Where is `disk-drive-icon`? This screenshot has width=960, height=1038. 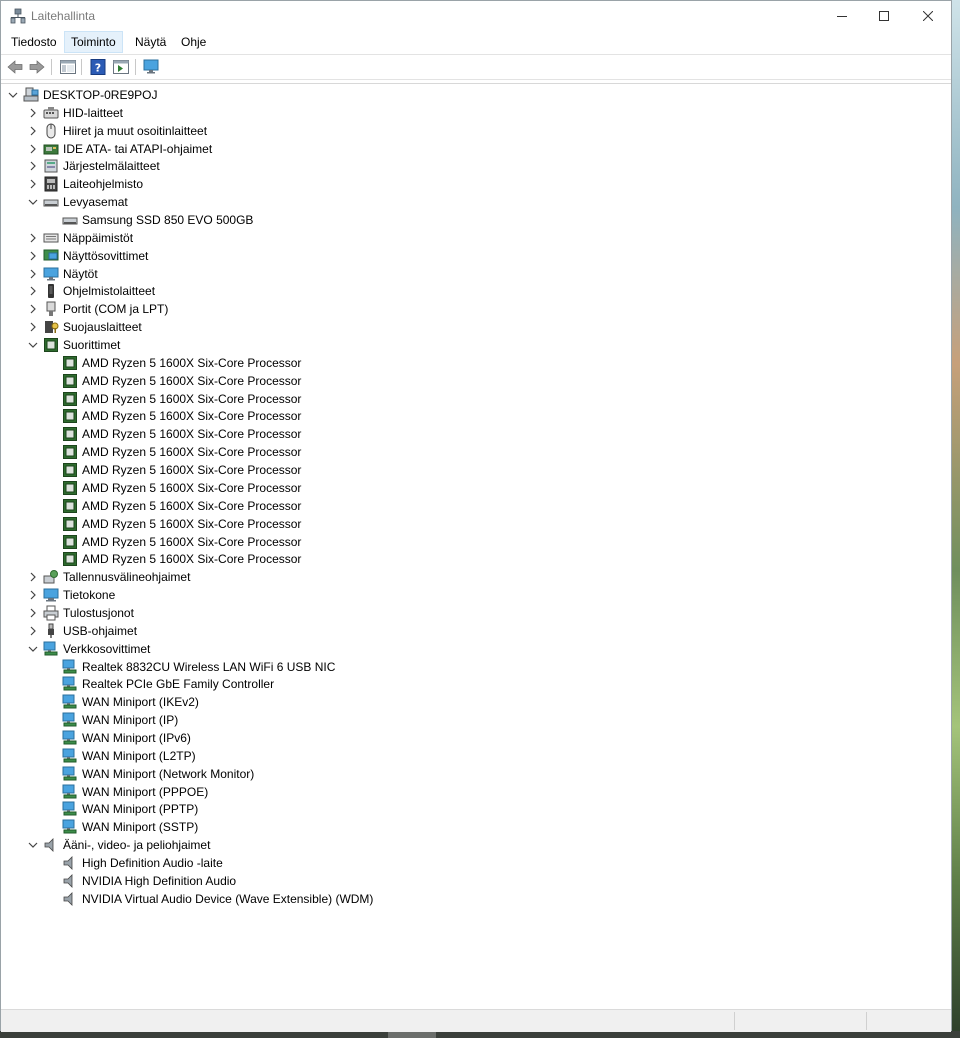 disk-drive-icon is located at coordinates (70, 221).